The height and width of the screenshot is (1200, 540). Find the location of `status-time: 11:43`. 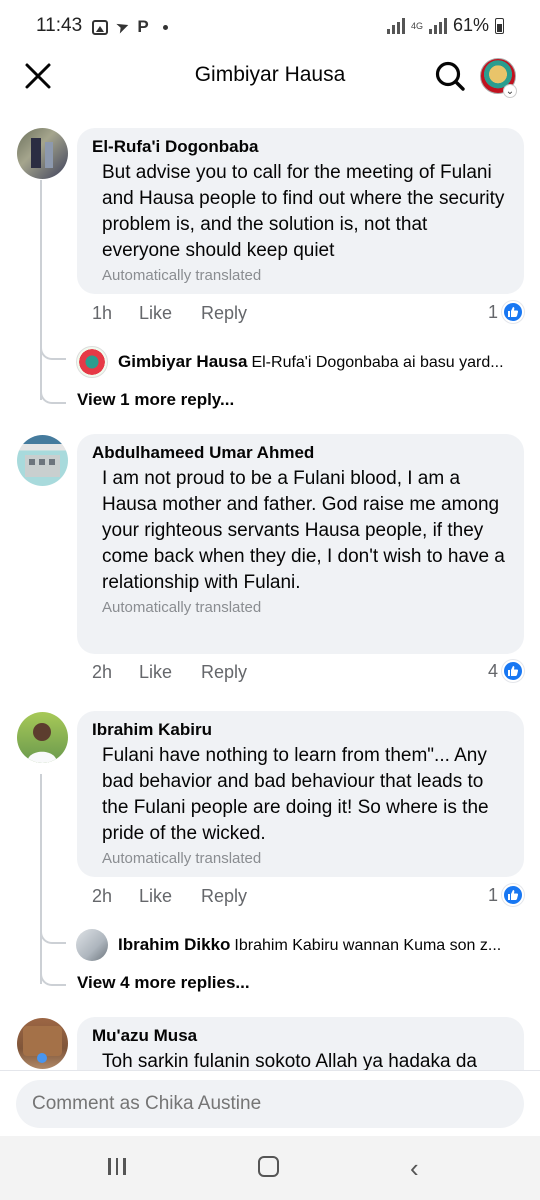

status-time: 11:43 is located at coordinates (59, 25).